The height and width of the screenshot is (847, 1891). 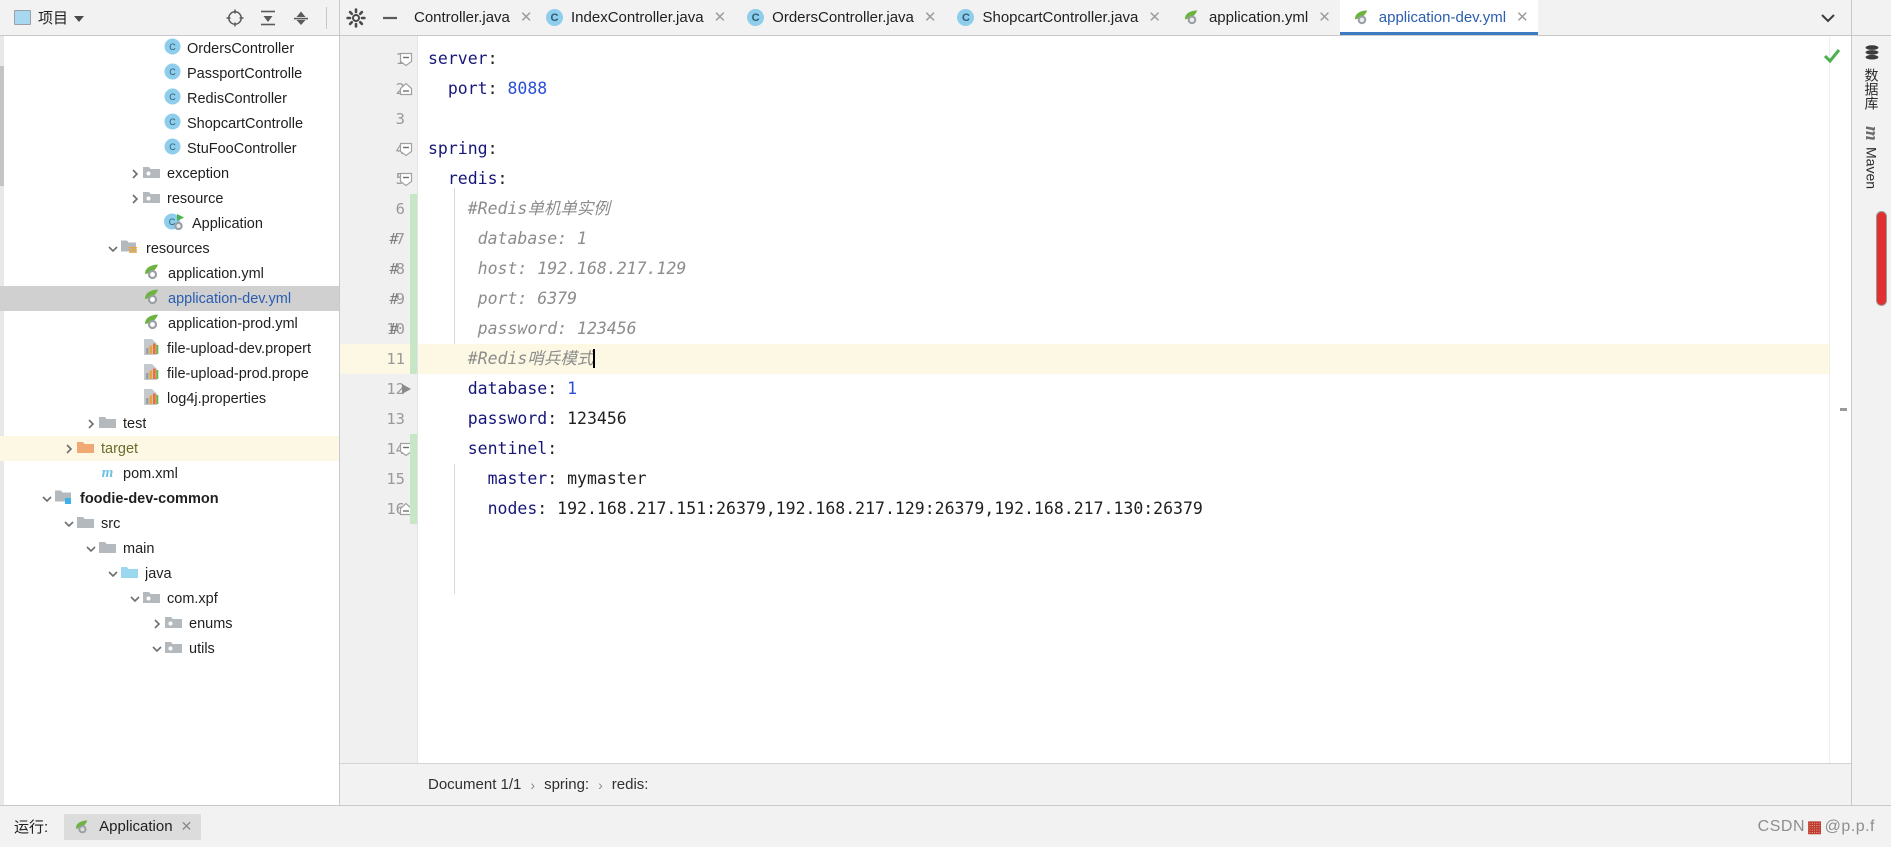 What do you see at coordinates (169, 473) in the screenshot?
I see `tree-row: m pom.xml` at bounding box center [169, 473].